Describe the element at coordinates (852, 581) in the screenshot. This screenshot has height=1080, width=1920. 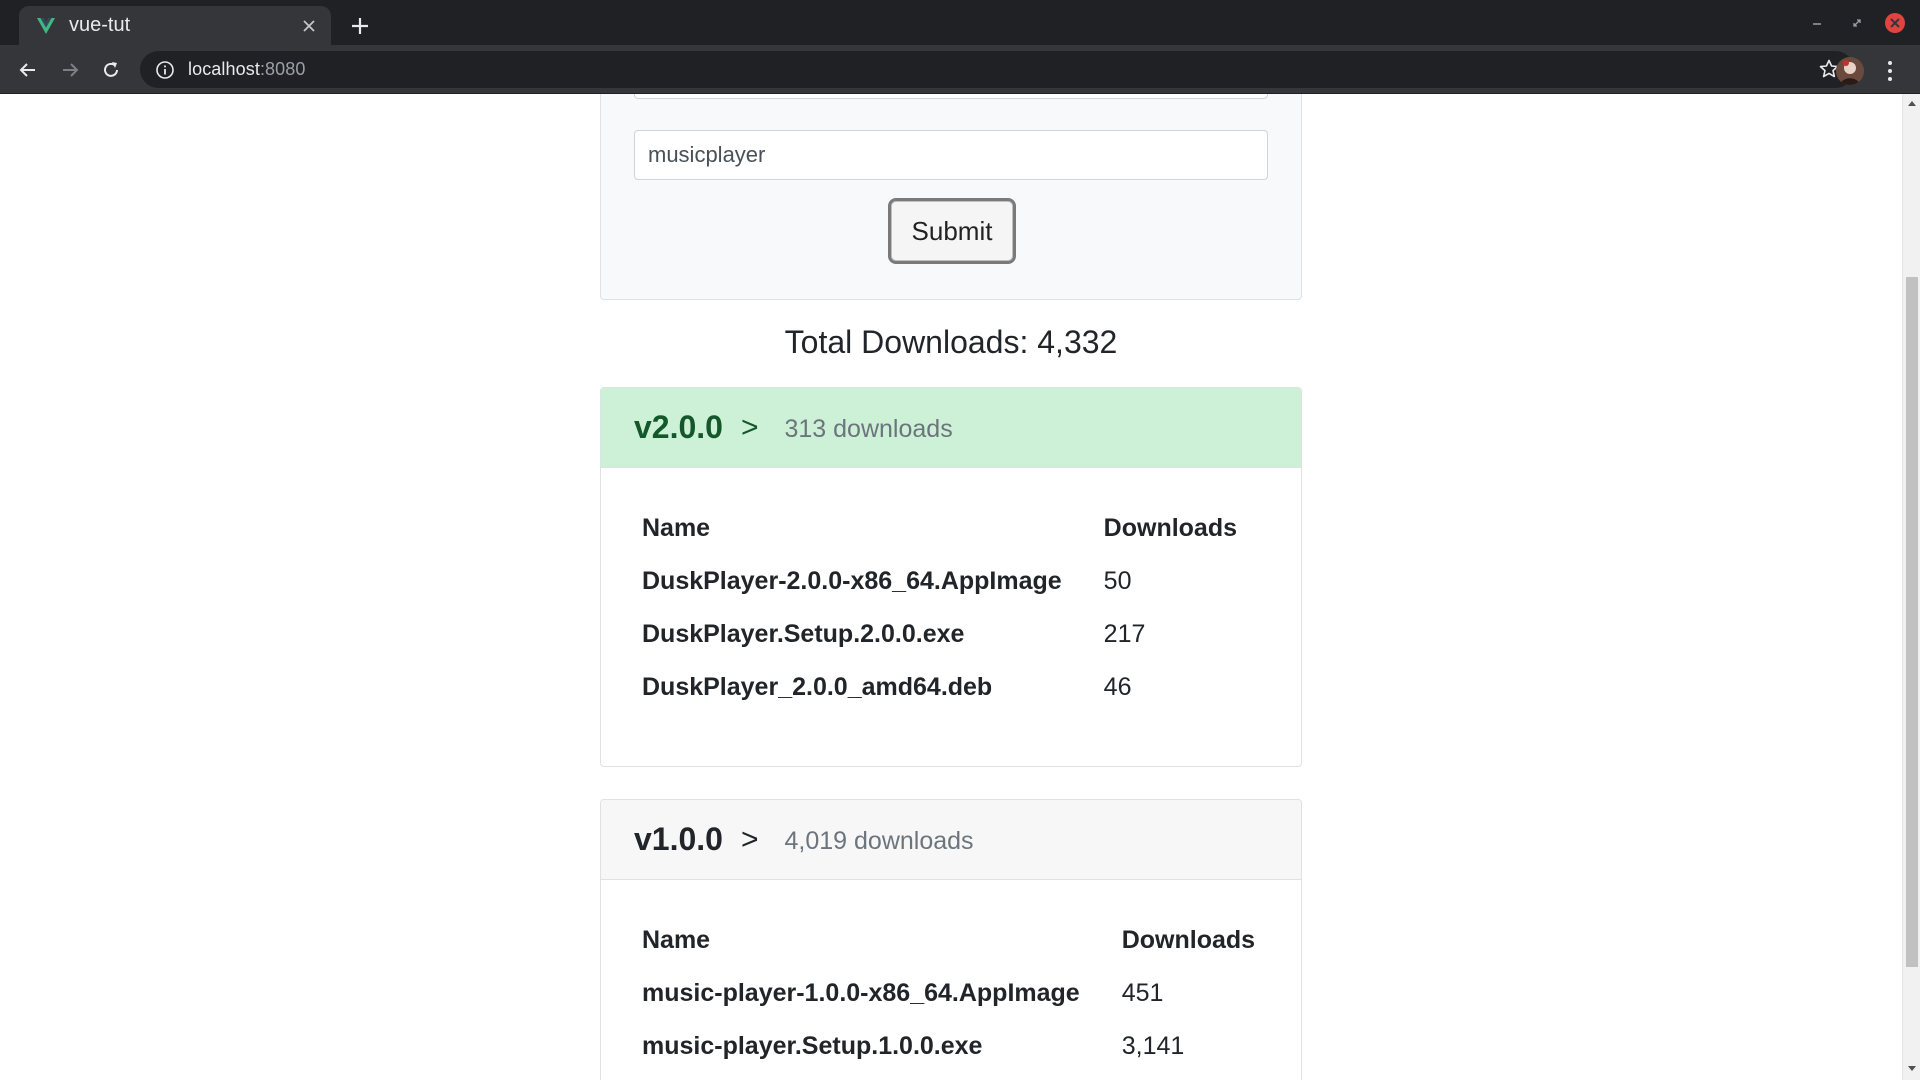
I see `asset-name: DuskPlayer-2.0.0-x86_64.AppImage` at that location.